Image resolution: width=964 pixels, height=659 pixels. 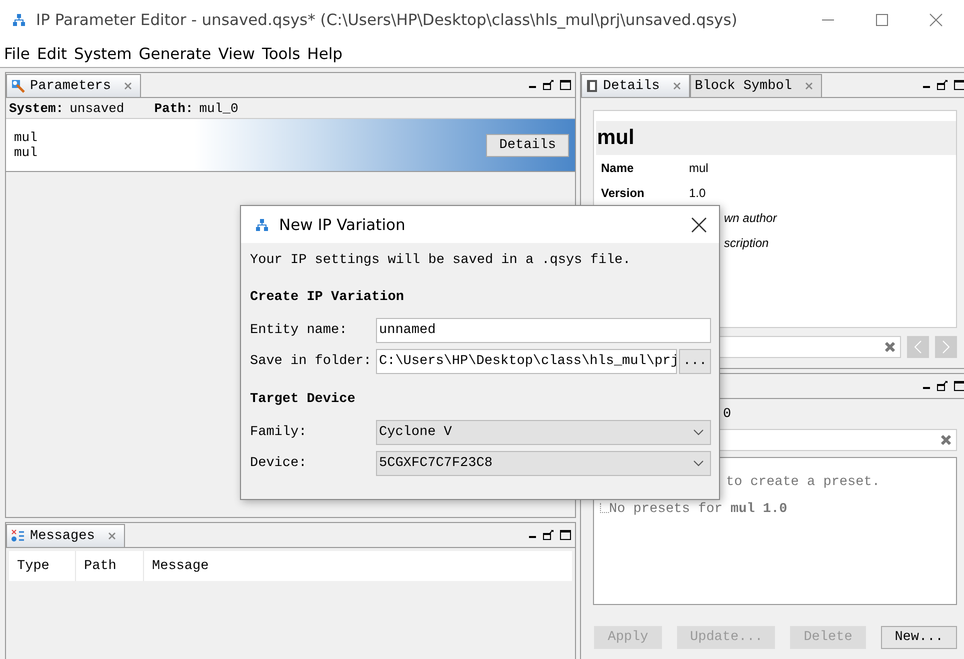 I want to click on menu-item: View, so click(x=236, y=53).